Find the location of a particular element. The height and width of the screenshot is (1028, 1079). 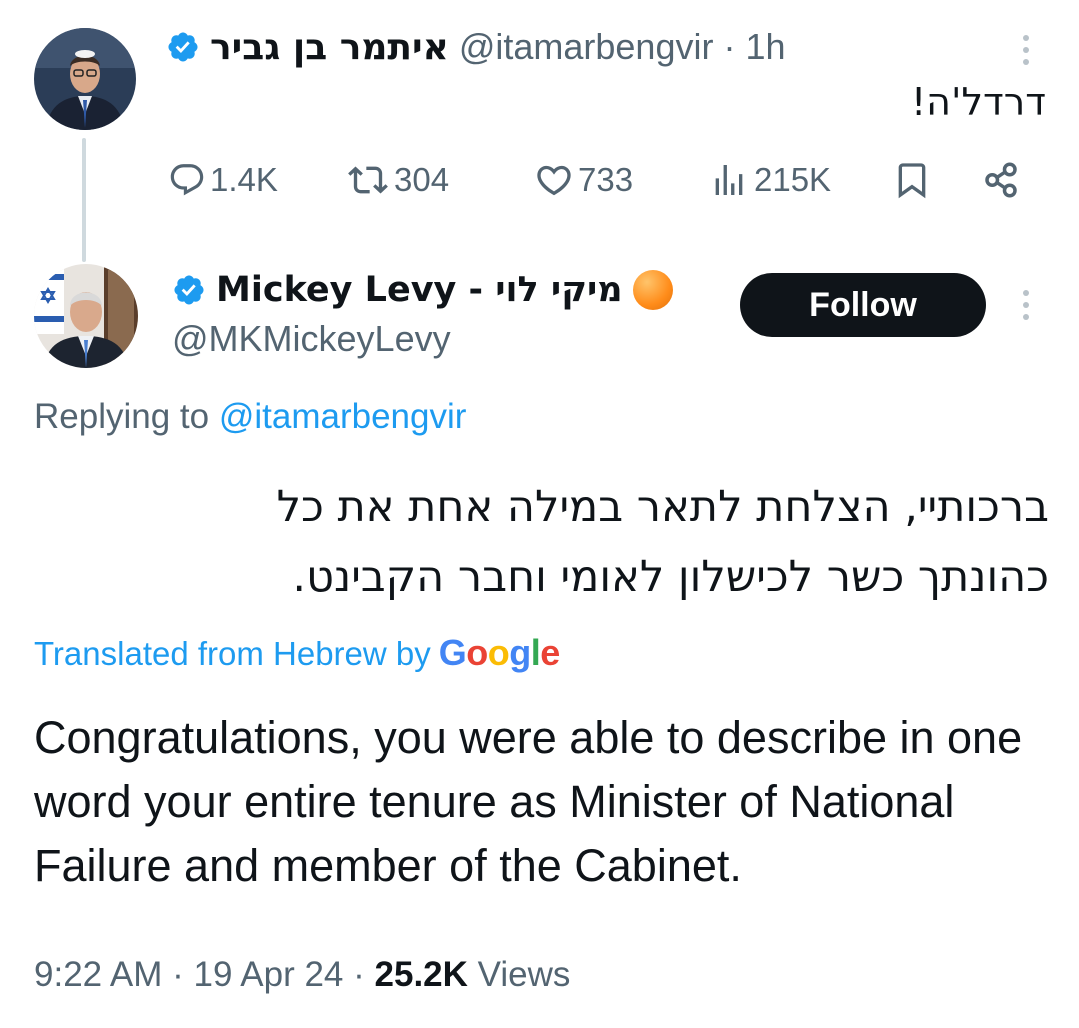

replying-to-mention: @itamarbengvir is located at coordinates (343, 416).